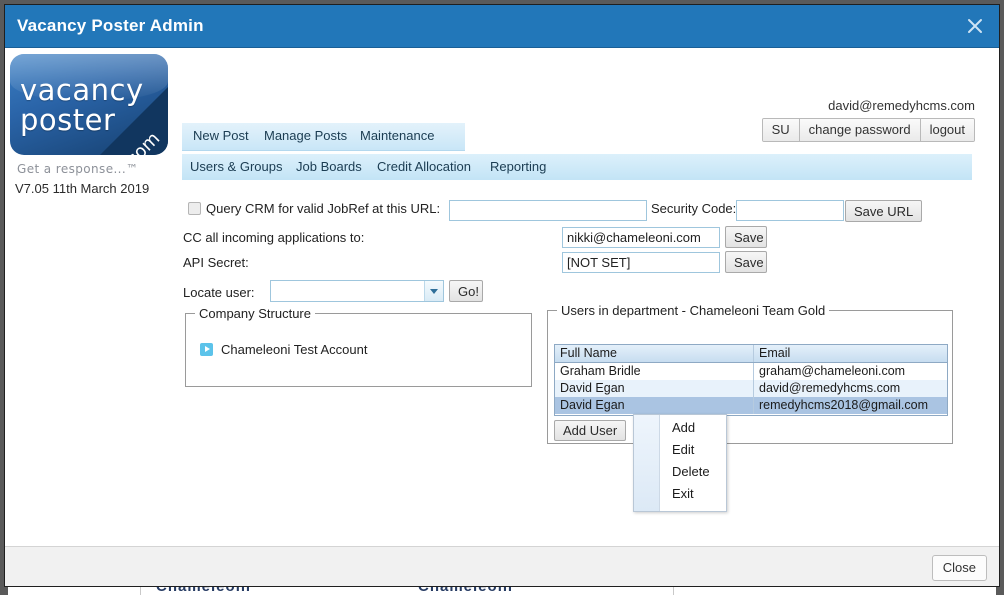 The height and width of the screenshot is (595, 1004). What do you see at coordinates (221, 135) in the screenshot?
I see `nav-item-new-post: New Post` at bounding box center [221, 135].